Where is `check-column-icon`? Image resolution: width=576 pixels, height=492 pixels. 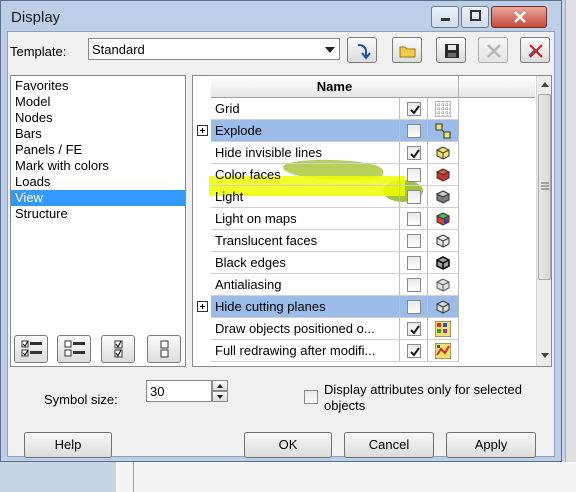 check-column-icon is located at coordinates (118, 349).